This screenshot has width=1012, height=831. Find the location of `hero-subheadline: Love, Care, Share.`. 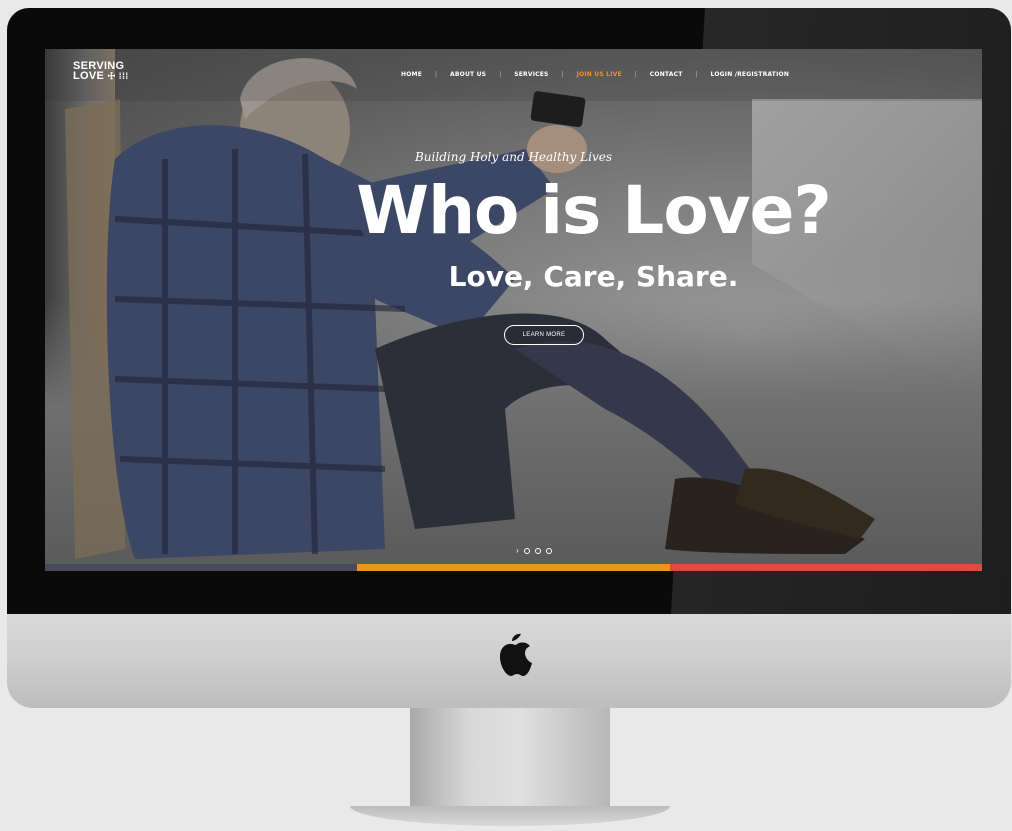

hero-subheadline: Love, Care, Share. is located at coordinates (593, 276).